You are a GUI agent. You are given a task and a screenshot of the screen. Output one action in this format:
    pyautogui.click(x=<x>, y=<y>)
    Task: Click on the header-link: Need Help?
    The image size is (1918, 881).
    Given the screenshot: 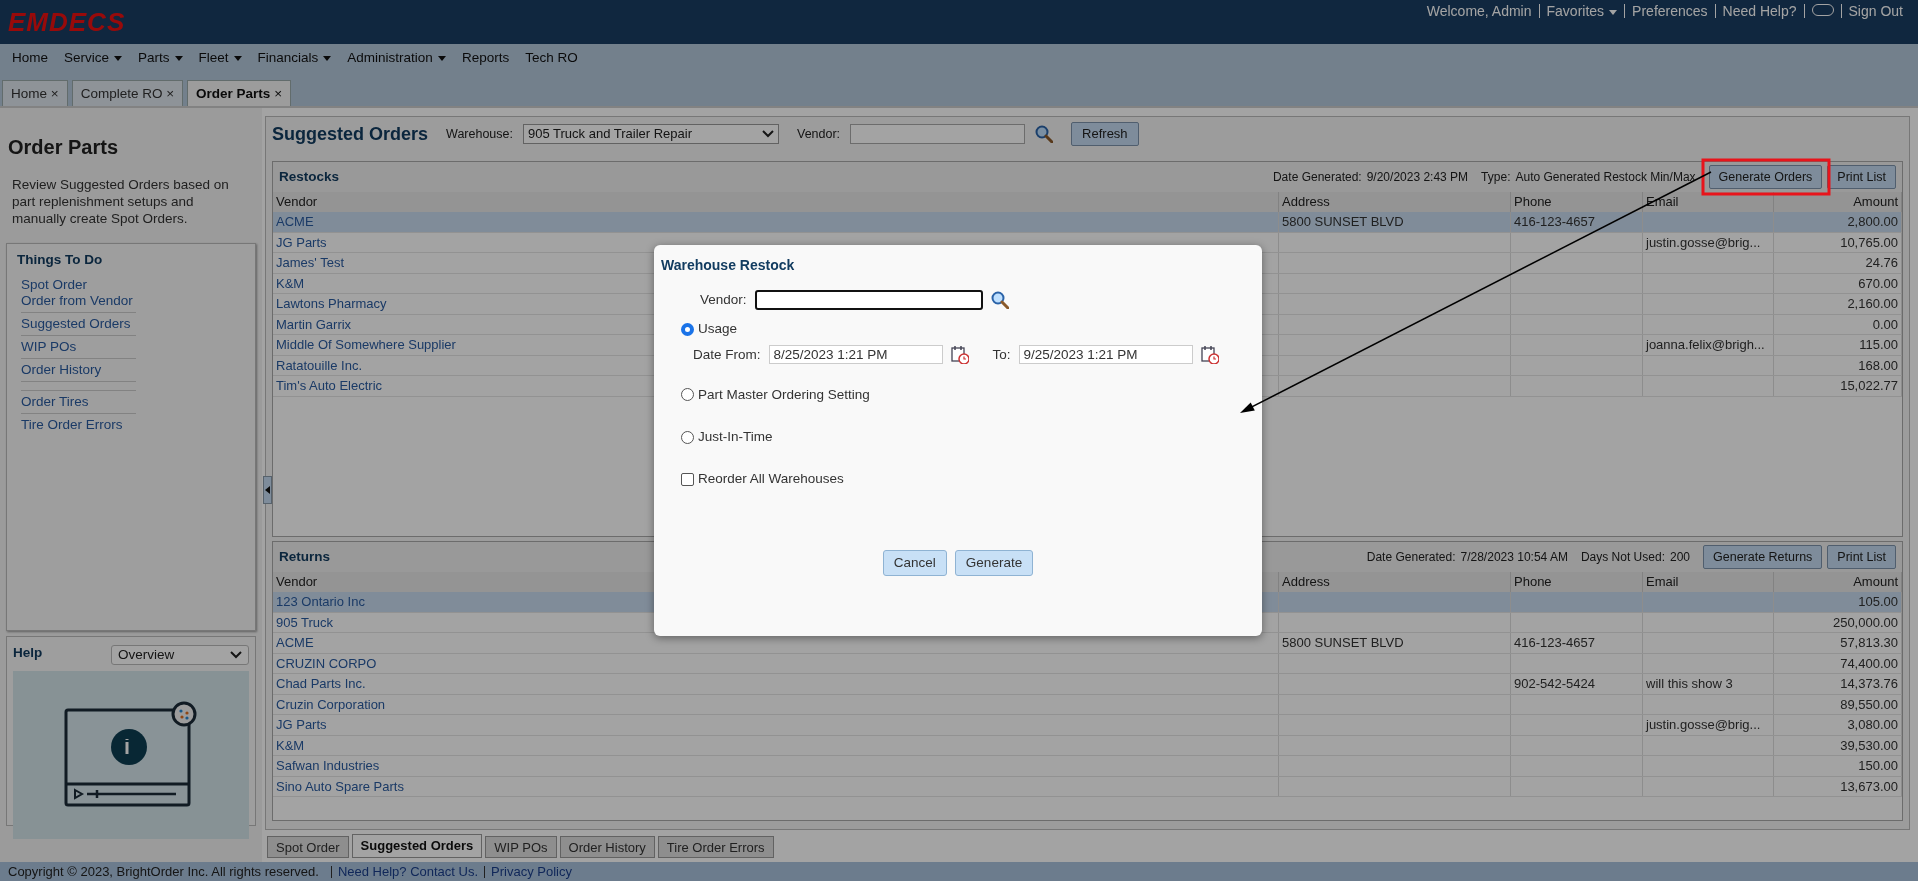 What is the action you would take?
    pyautogui.click(x=1759, y=11)
    